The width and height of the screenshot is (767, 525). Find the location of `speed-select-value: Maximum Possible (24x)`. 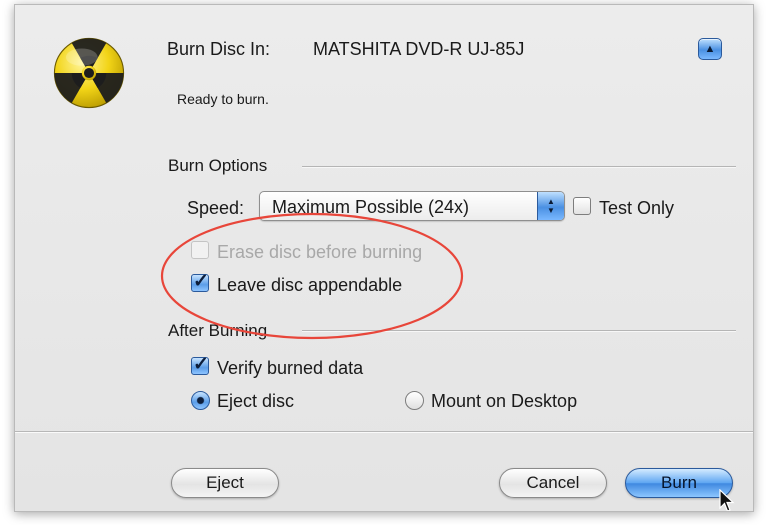

speed-select-value: Maximum Possible (24x) is located at coordinates (371, 207).